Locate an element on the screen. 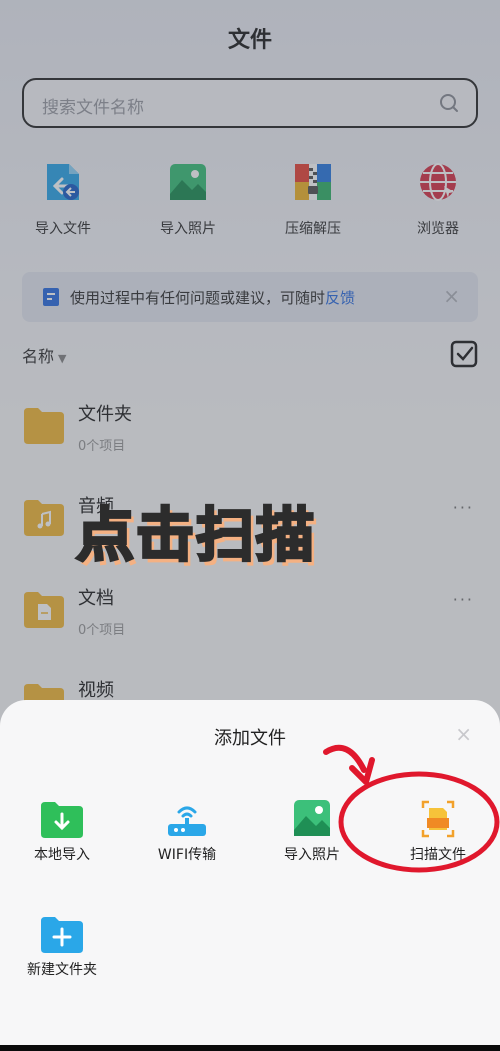  import-photo-icon is located at coordinates (312, 819).